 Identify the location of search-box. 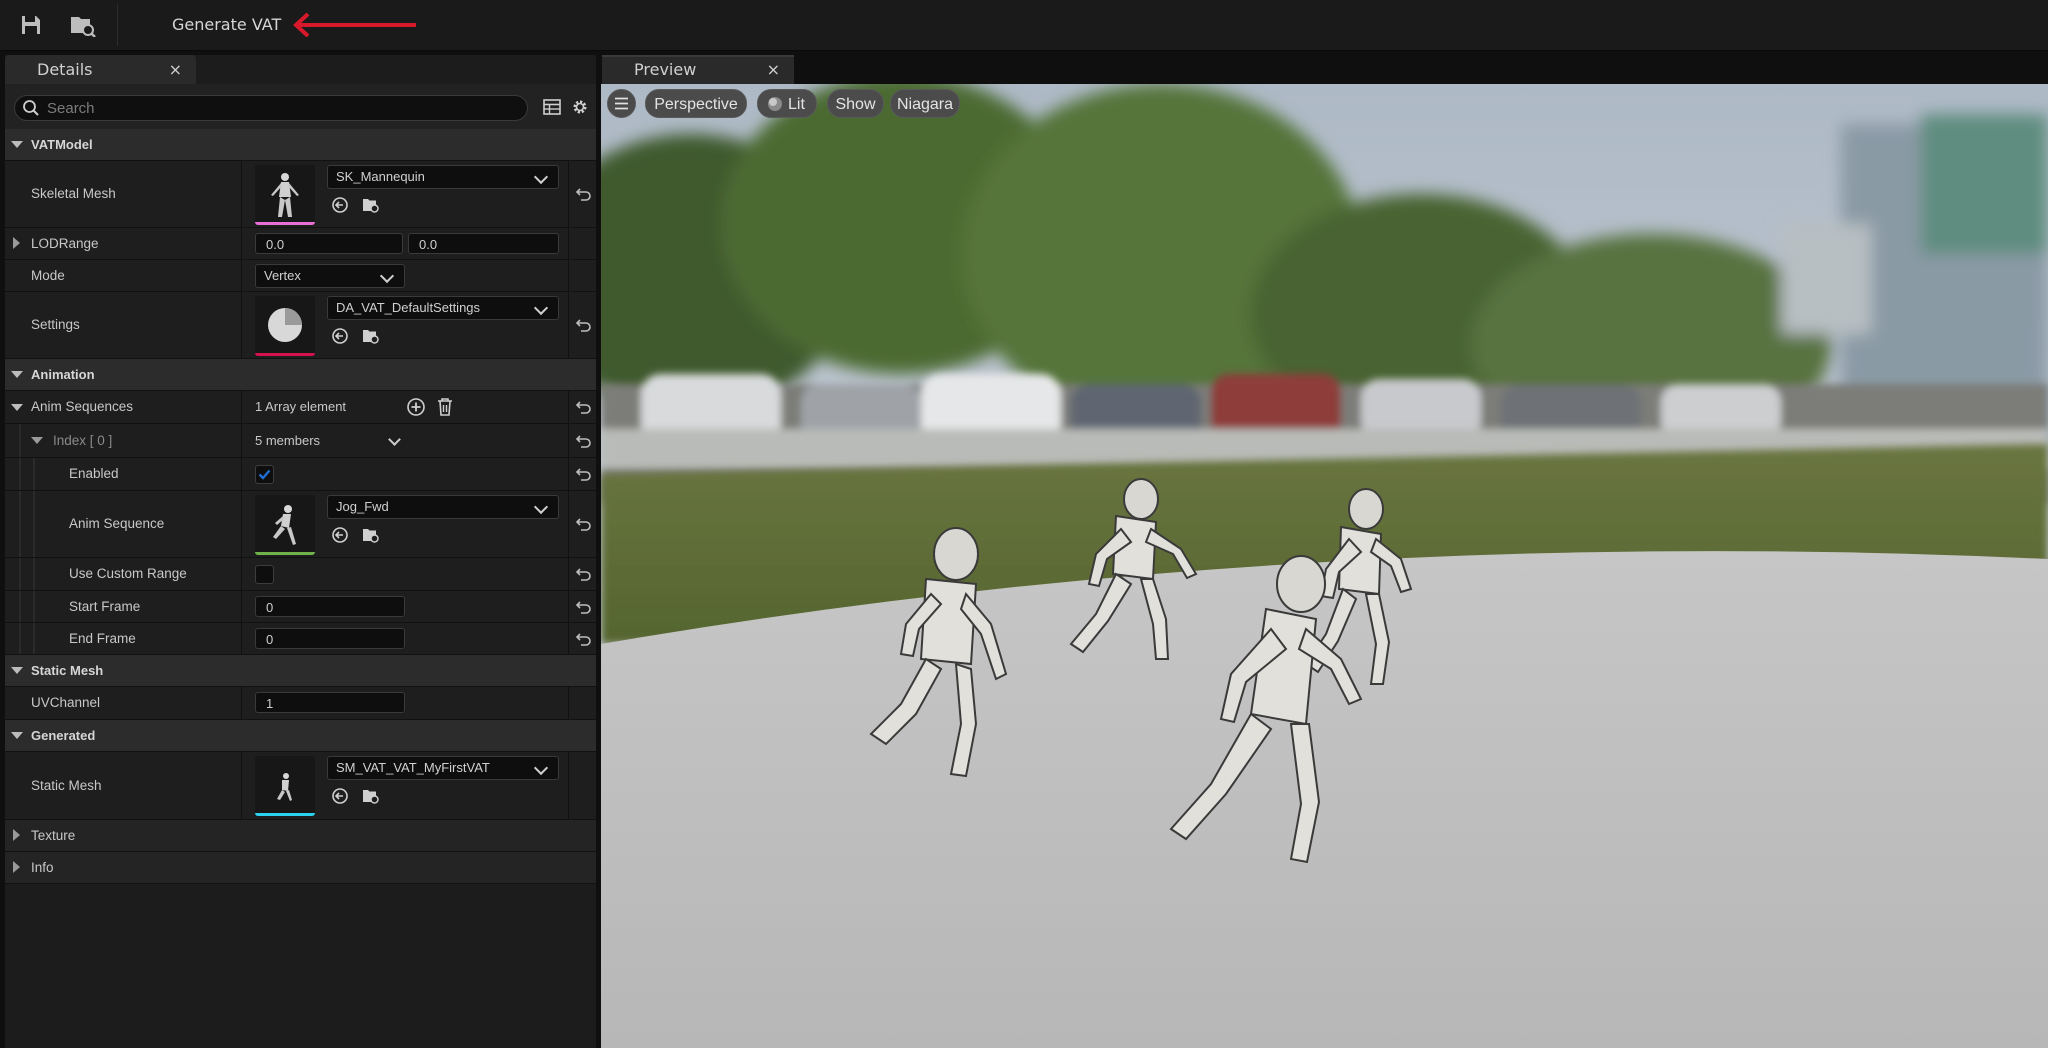
(271, 108).